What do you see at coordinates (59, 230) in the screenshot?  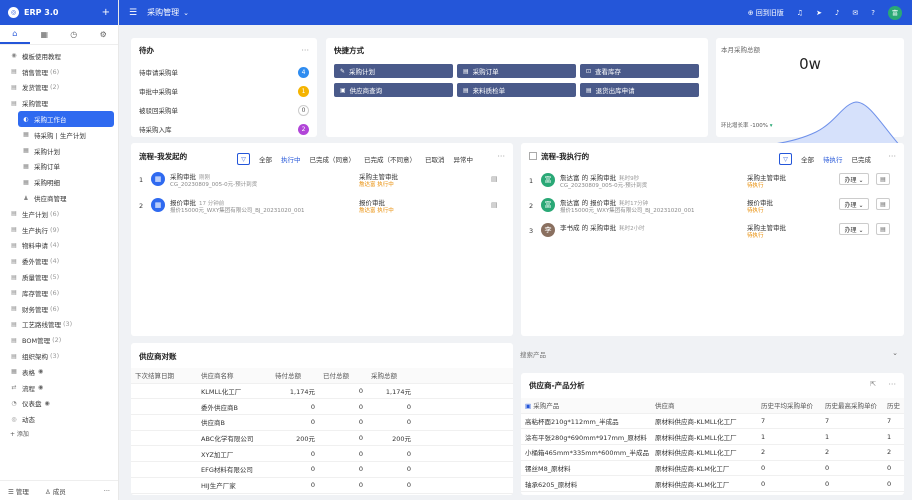 I see `sidebar-item: ▤ 生产执行 (9)` at bounding box center [59, 230].